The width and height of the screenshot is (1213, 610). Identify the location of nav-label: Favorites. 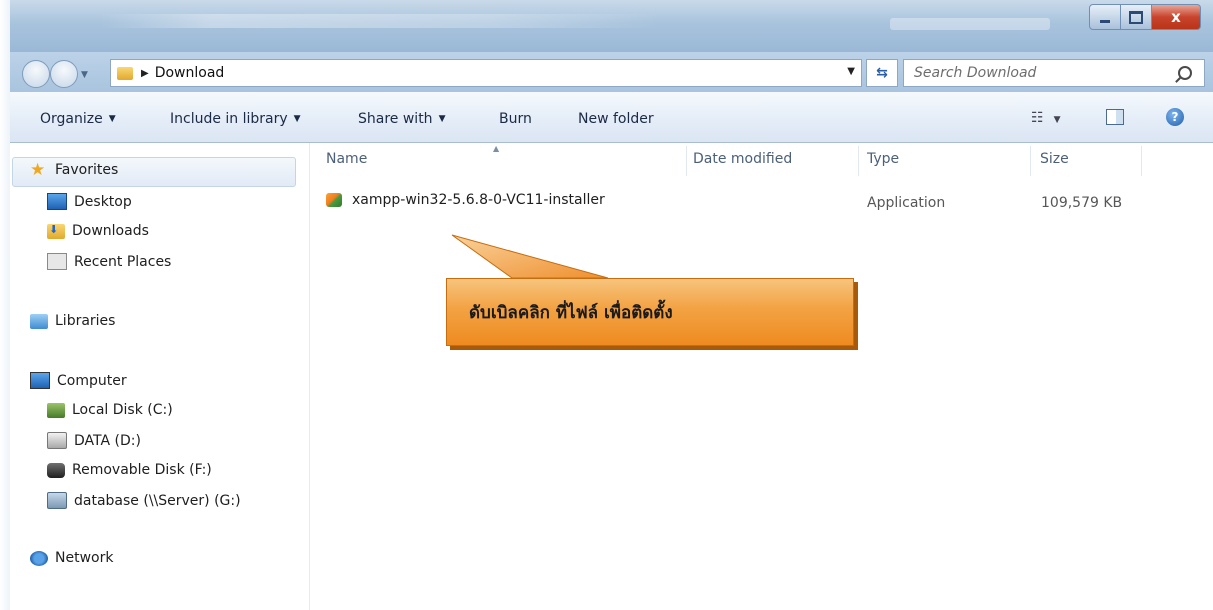
(87, 170).